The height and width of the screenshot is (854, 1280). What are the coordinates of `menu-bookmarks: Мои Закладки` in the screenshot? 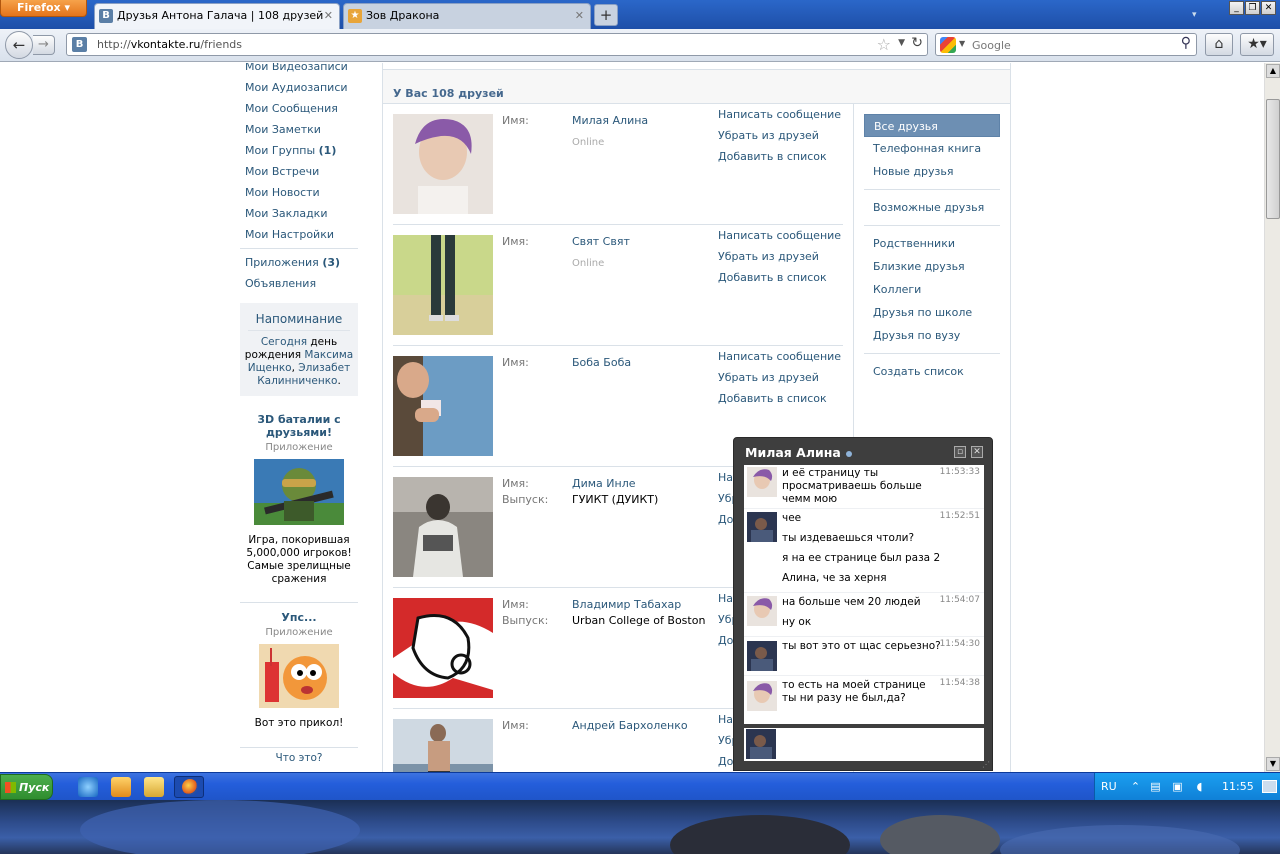 It's located at (299, 213).